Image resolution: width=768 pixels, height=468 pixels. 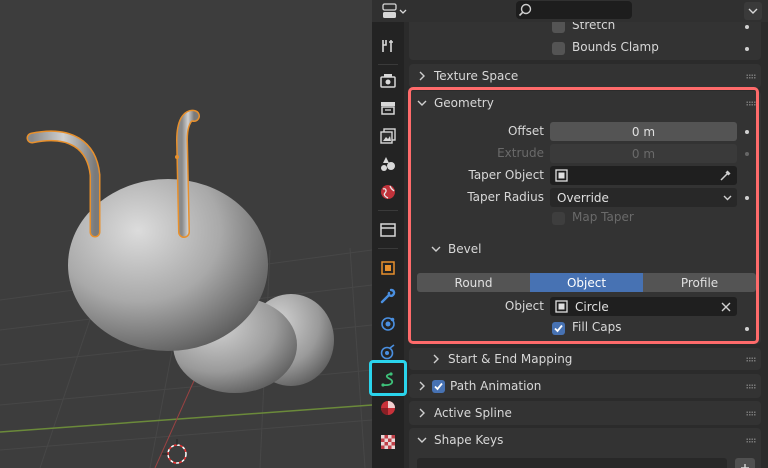 I want to click on scene-icon, so click(x=388, y=164).